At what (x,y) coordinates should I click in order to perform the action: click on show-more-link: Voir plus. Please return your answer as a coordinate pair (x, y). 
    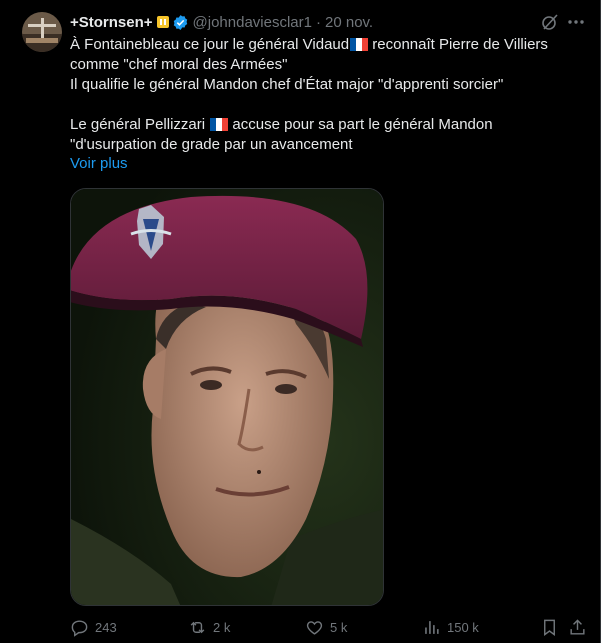
    Looking at the image, I should click on (99, 163).